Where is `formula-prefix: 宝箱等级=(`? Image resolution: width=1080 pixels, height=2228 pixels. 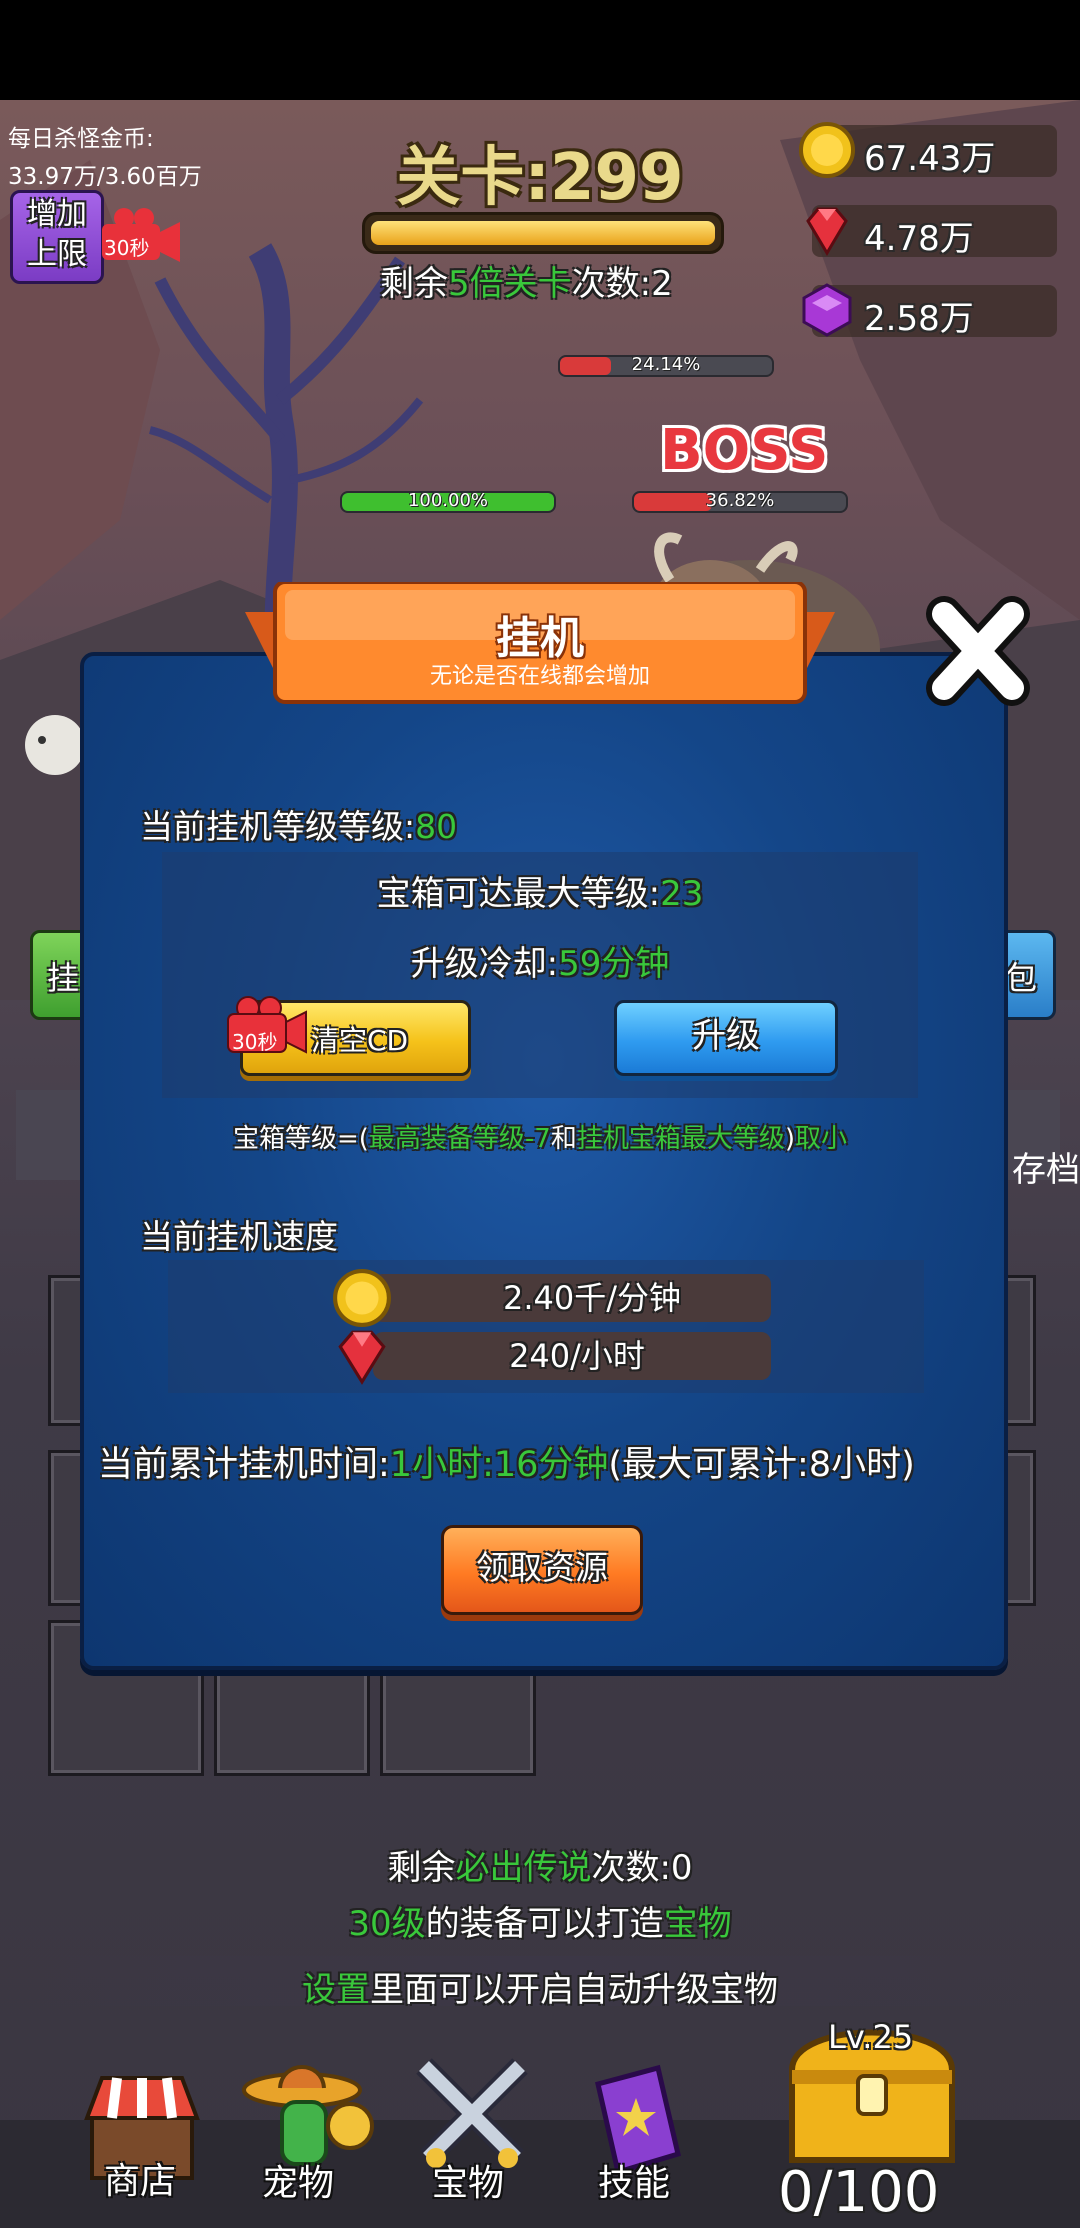
formula-prefix: 宝箱等级=( is located at coordinates (300, 1139).